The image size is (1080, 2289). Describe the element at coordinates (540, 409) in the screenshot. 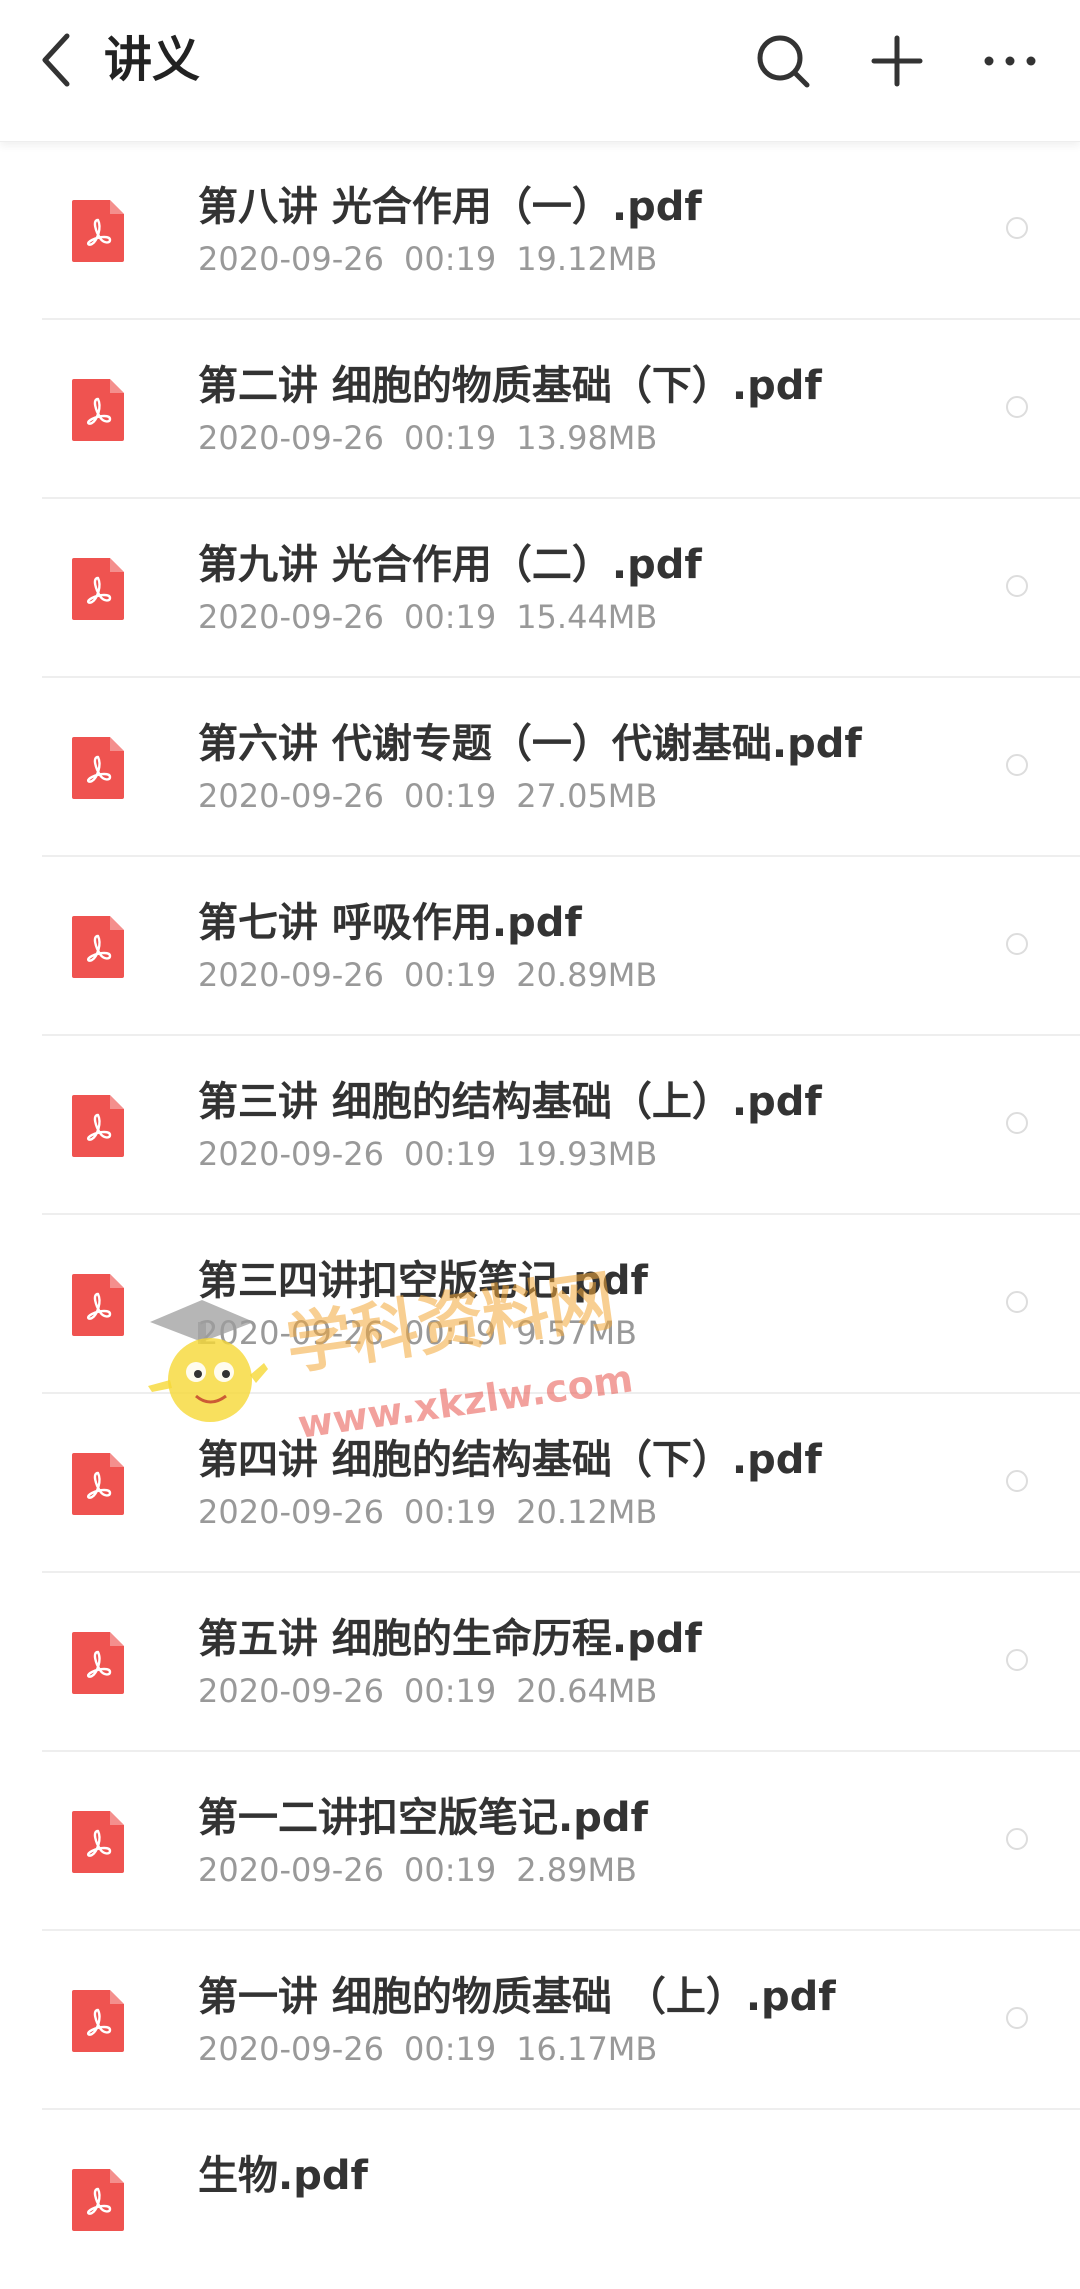

I see `file-row: 第二讲 细胞的物质基础（下）.pdf 2020-09-26 00:19 13.98MB` at that location.